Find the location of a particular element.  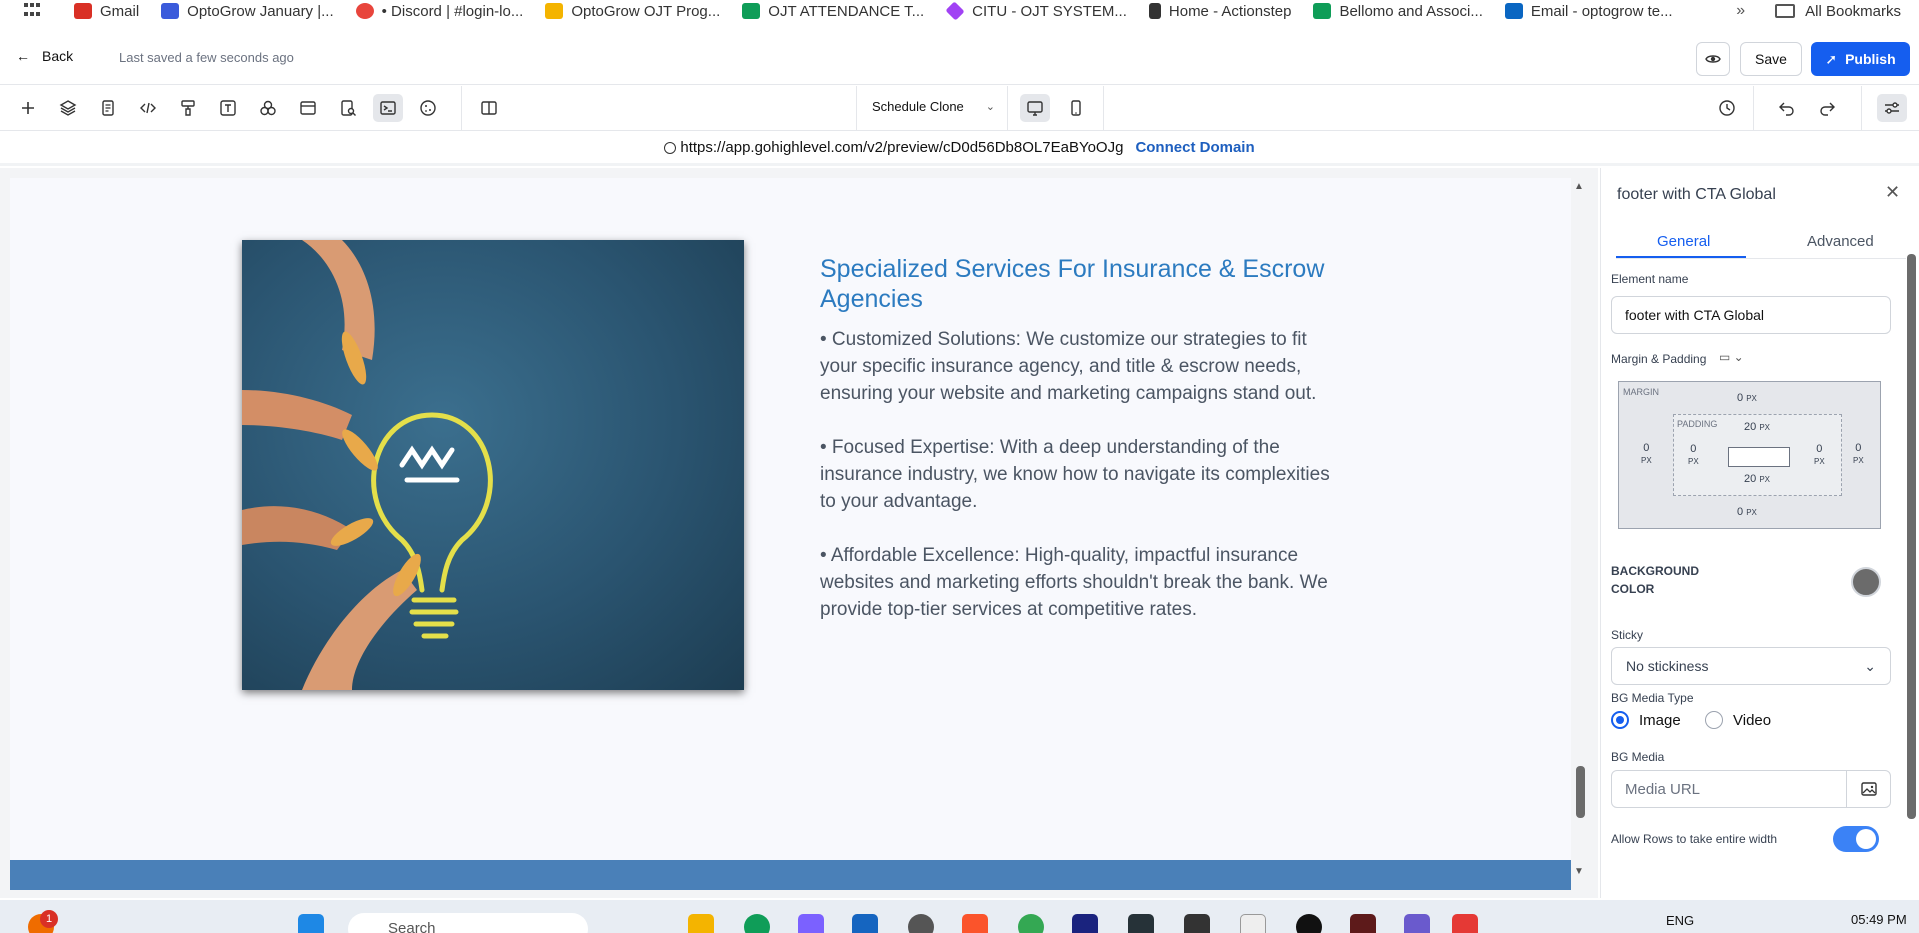

image-picker-icon is located at coordinates (1868, 789).